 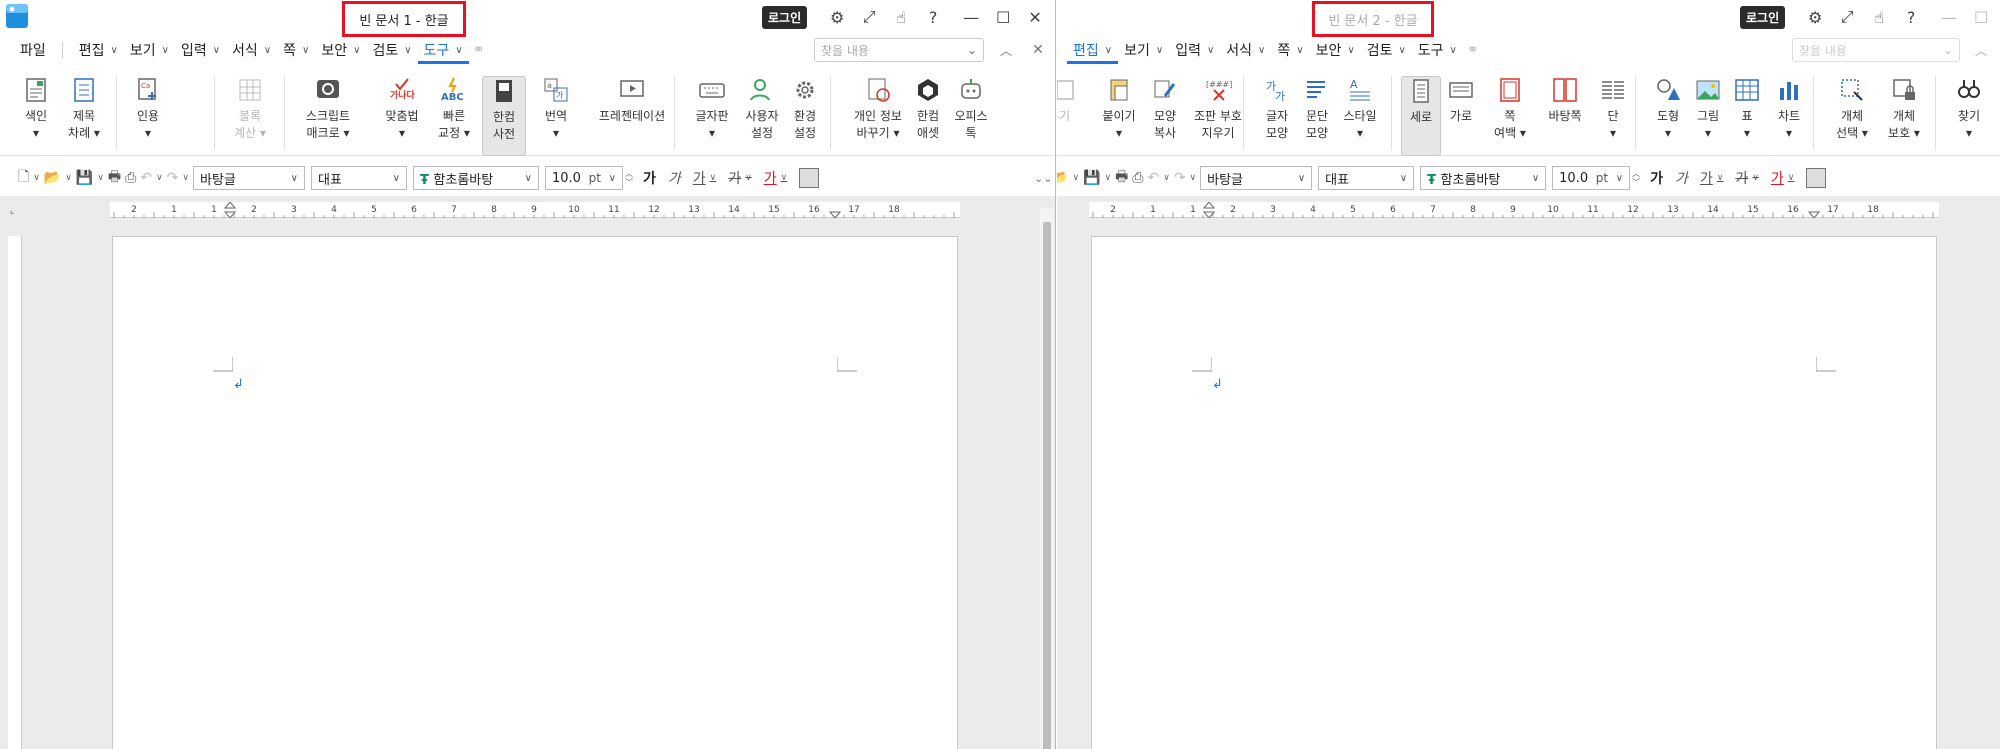 I want to click on menu-4: 쪽 ∨, so click(x=1290, y=50).